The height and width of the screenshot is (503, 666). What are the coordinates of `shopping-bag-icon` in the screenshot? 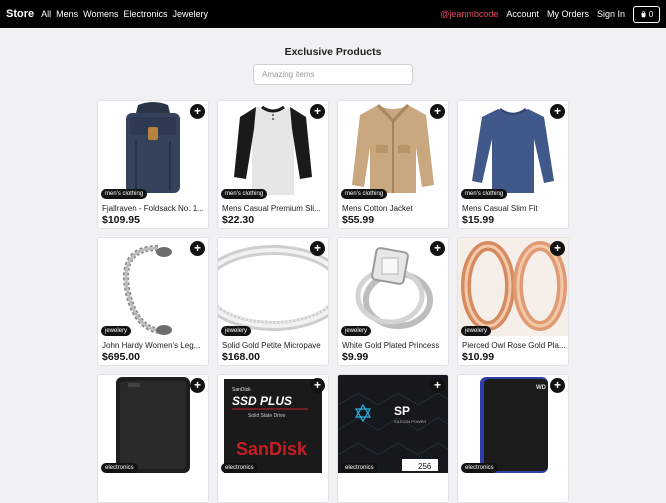 It's located at (643, 13).